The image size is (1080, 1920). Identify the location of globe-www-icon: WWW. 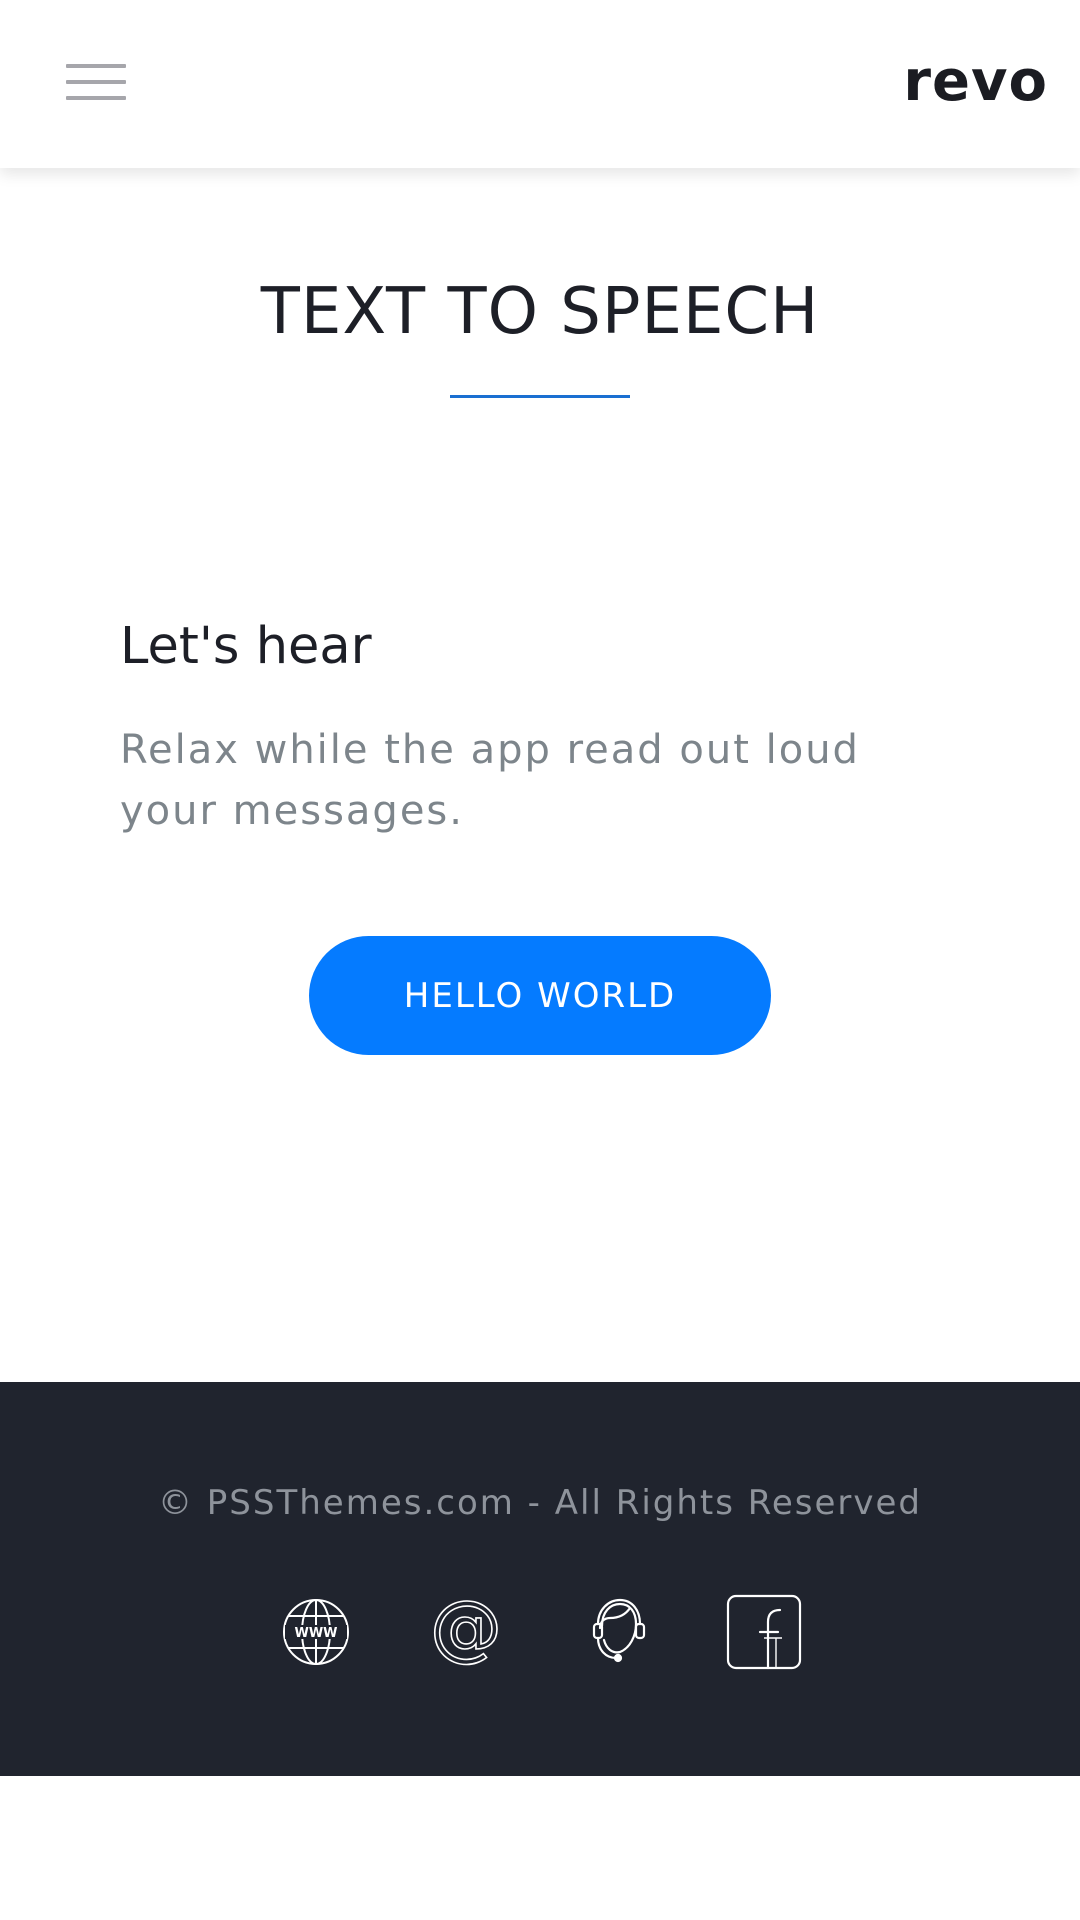
(316, 1632).